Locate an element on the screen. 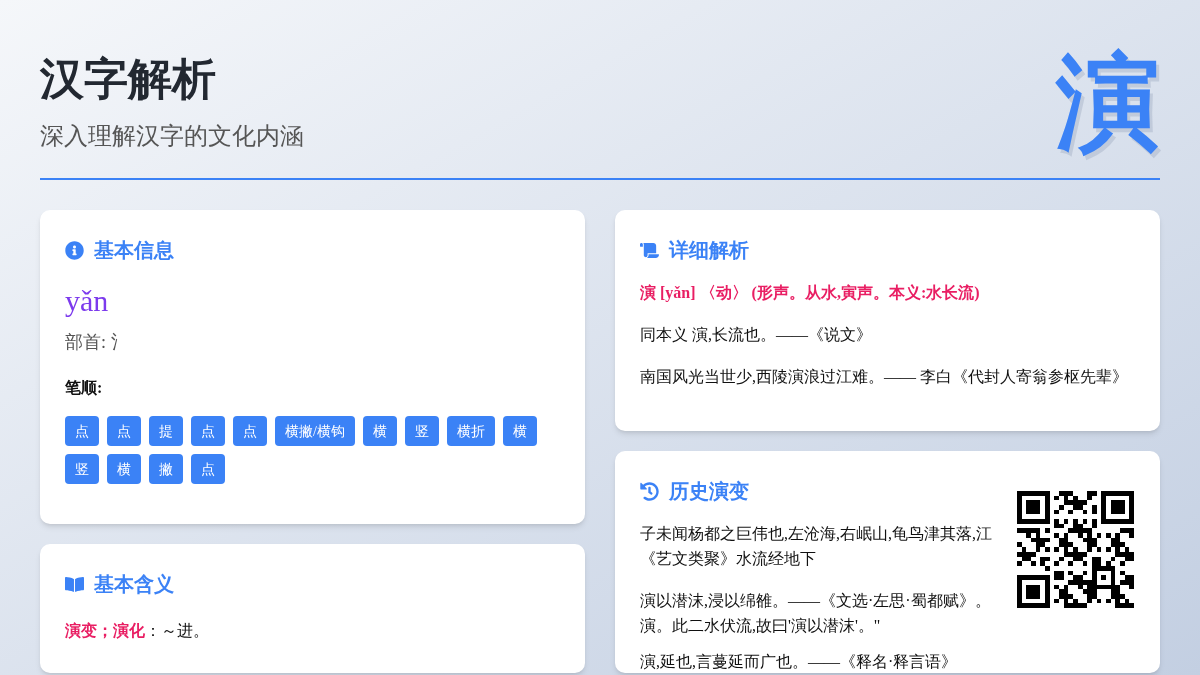 This screenshot has width=1200, height=675. definition-headline: 演 [yǎn] 〈动〉 (形声。从水,寅声。本义:水长流) is located at coordinates (810, 293).